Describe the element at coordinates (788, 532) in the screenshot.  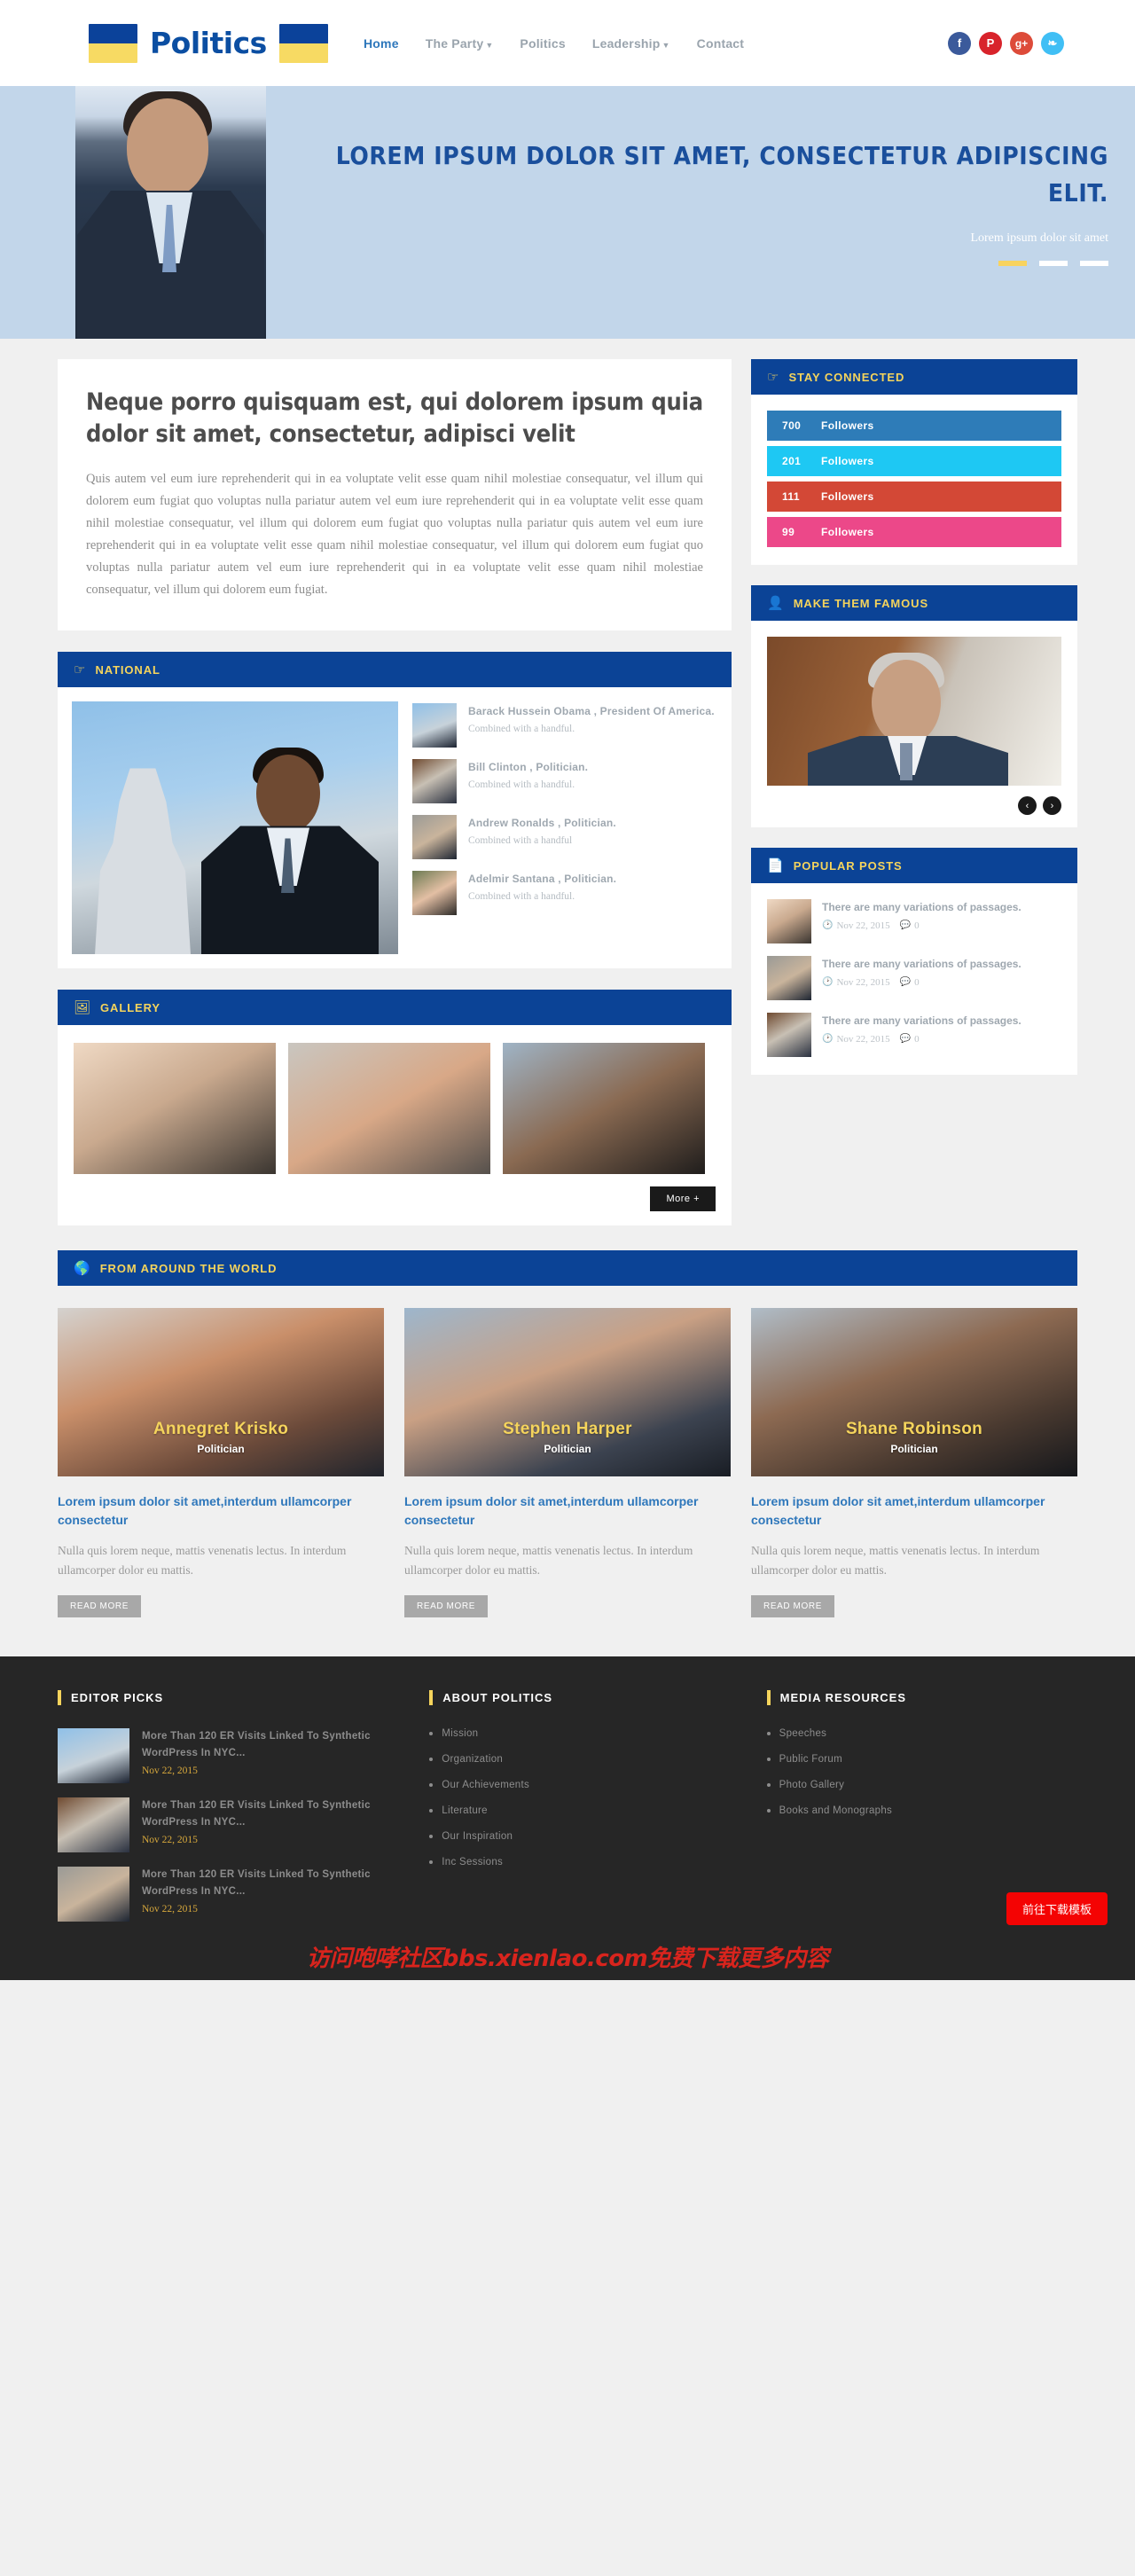
I see `follower-count: 99` at that location.